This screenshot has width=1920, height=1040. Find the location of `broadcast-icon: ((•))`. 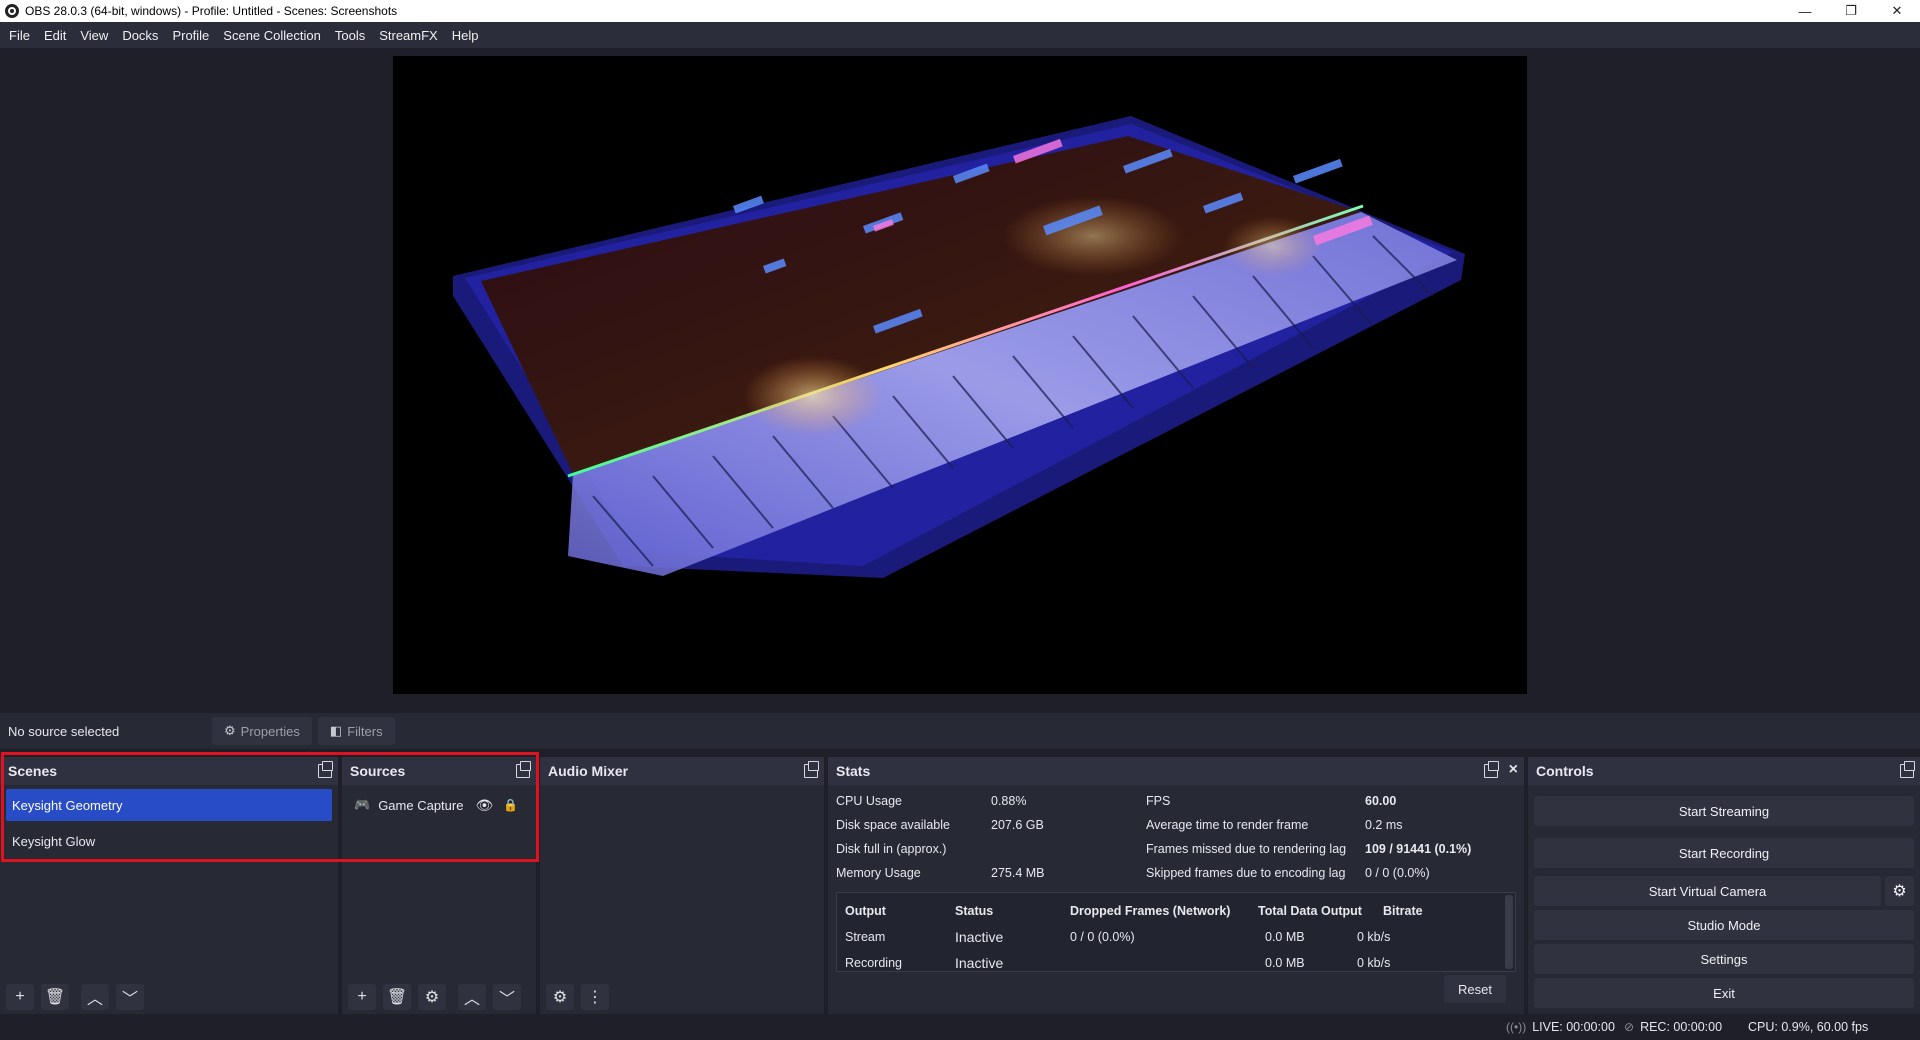

broadcast-icon: ((•)) is located at coordinates (1516, 1027).